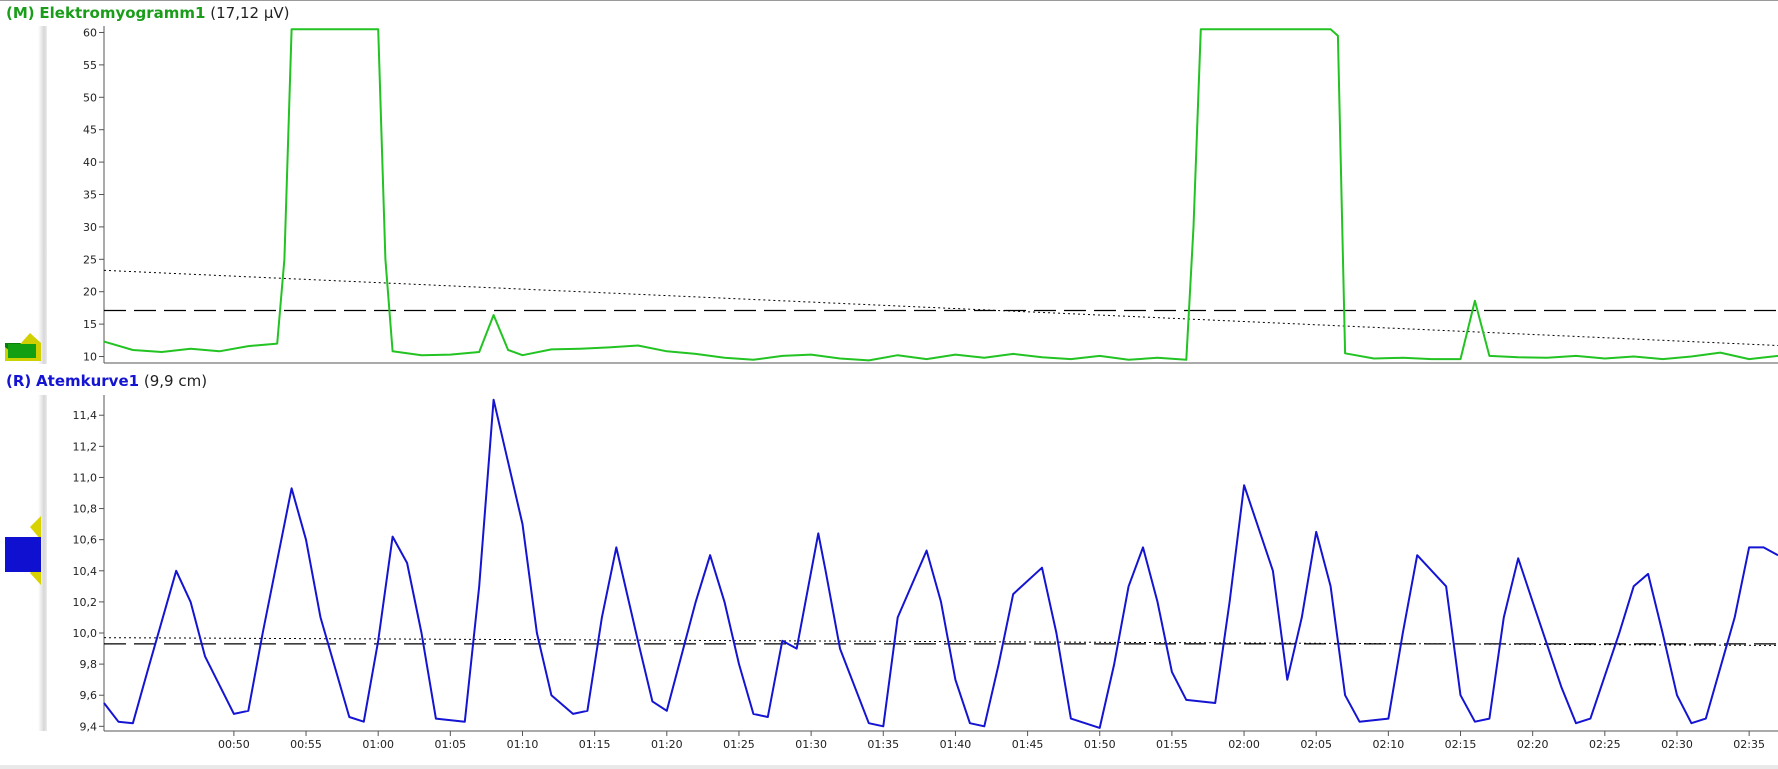 The height and width of the screenshot is (769, 1778). I want to click on y-tick-label: 25, so click(90, 259).